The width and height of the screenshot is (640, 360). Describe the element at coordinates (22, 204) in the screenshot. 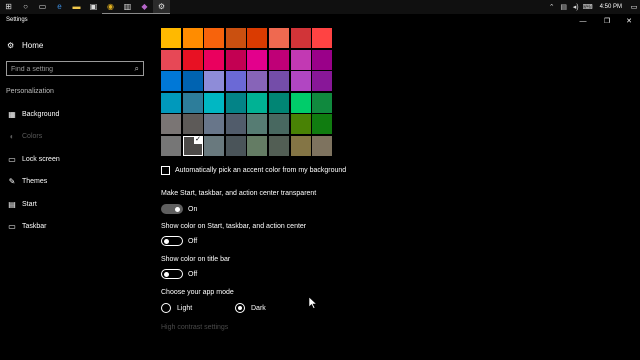

I see `sidebar-item-start: ▤ Start` at that location.